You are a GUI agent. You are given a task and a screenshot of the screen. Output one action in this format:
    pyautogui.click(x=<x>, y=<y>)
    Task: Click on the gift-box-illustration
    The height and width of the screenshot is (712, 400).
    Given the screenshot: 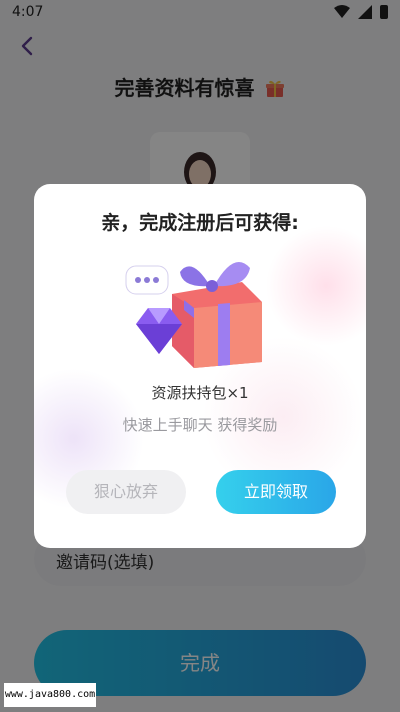 What is the action you would take?
    pyautogui.click(x=193, y=315)
    